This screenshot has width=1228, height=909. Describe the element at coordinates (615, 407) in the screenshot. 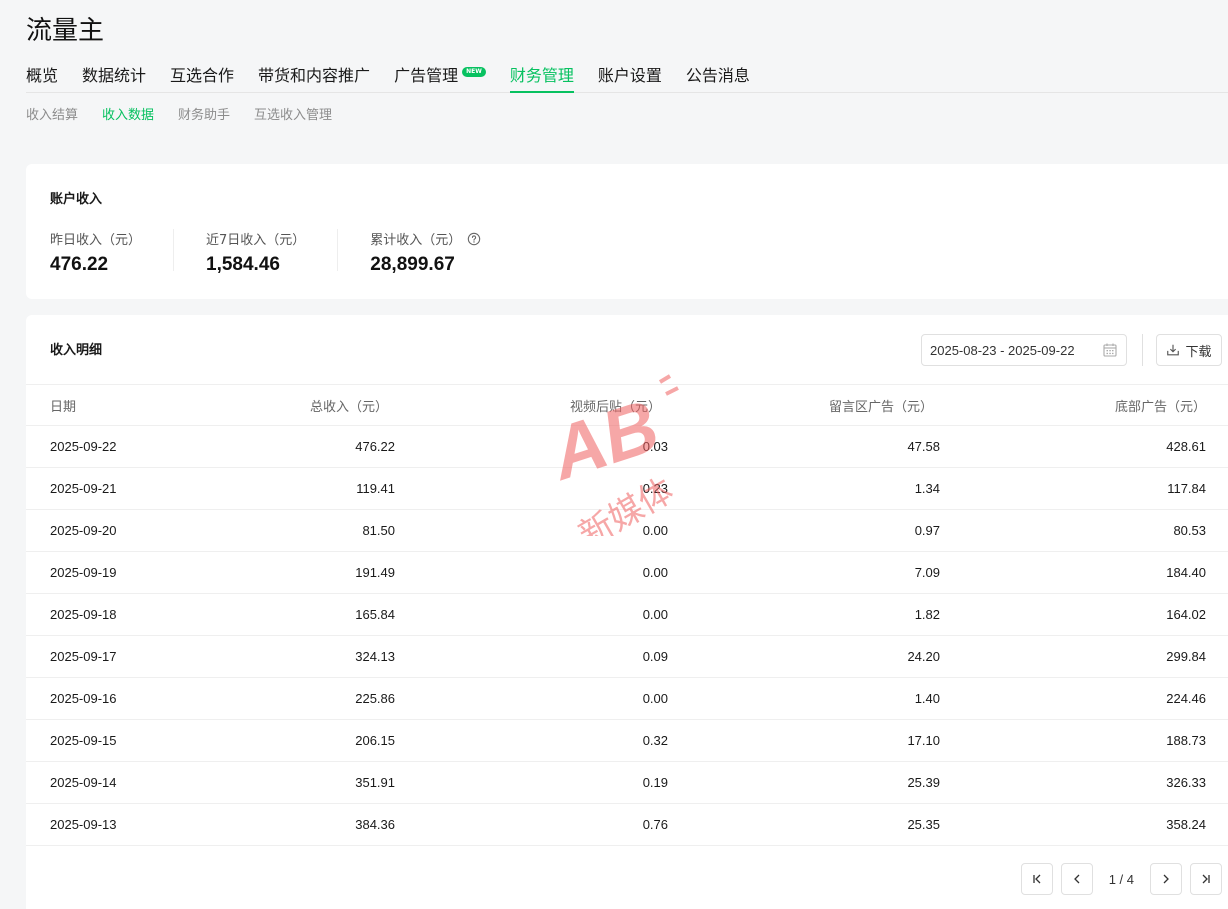

I see `col-video-header: 视频后贴（元）` at that location.